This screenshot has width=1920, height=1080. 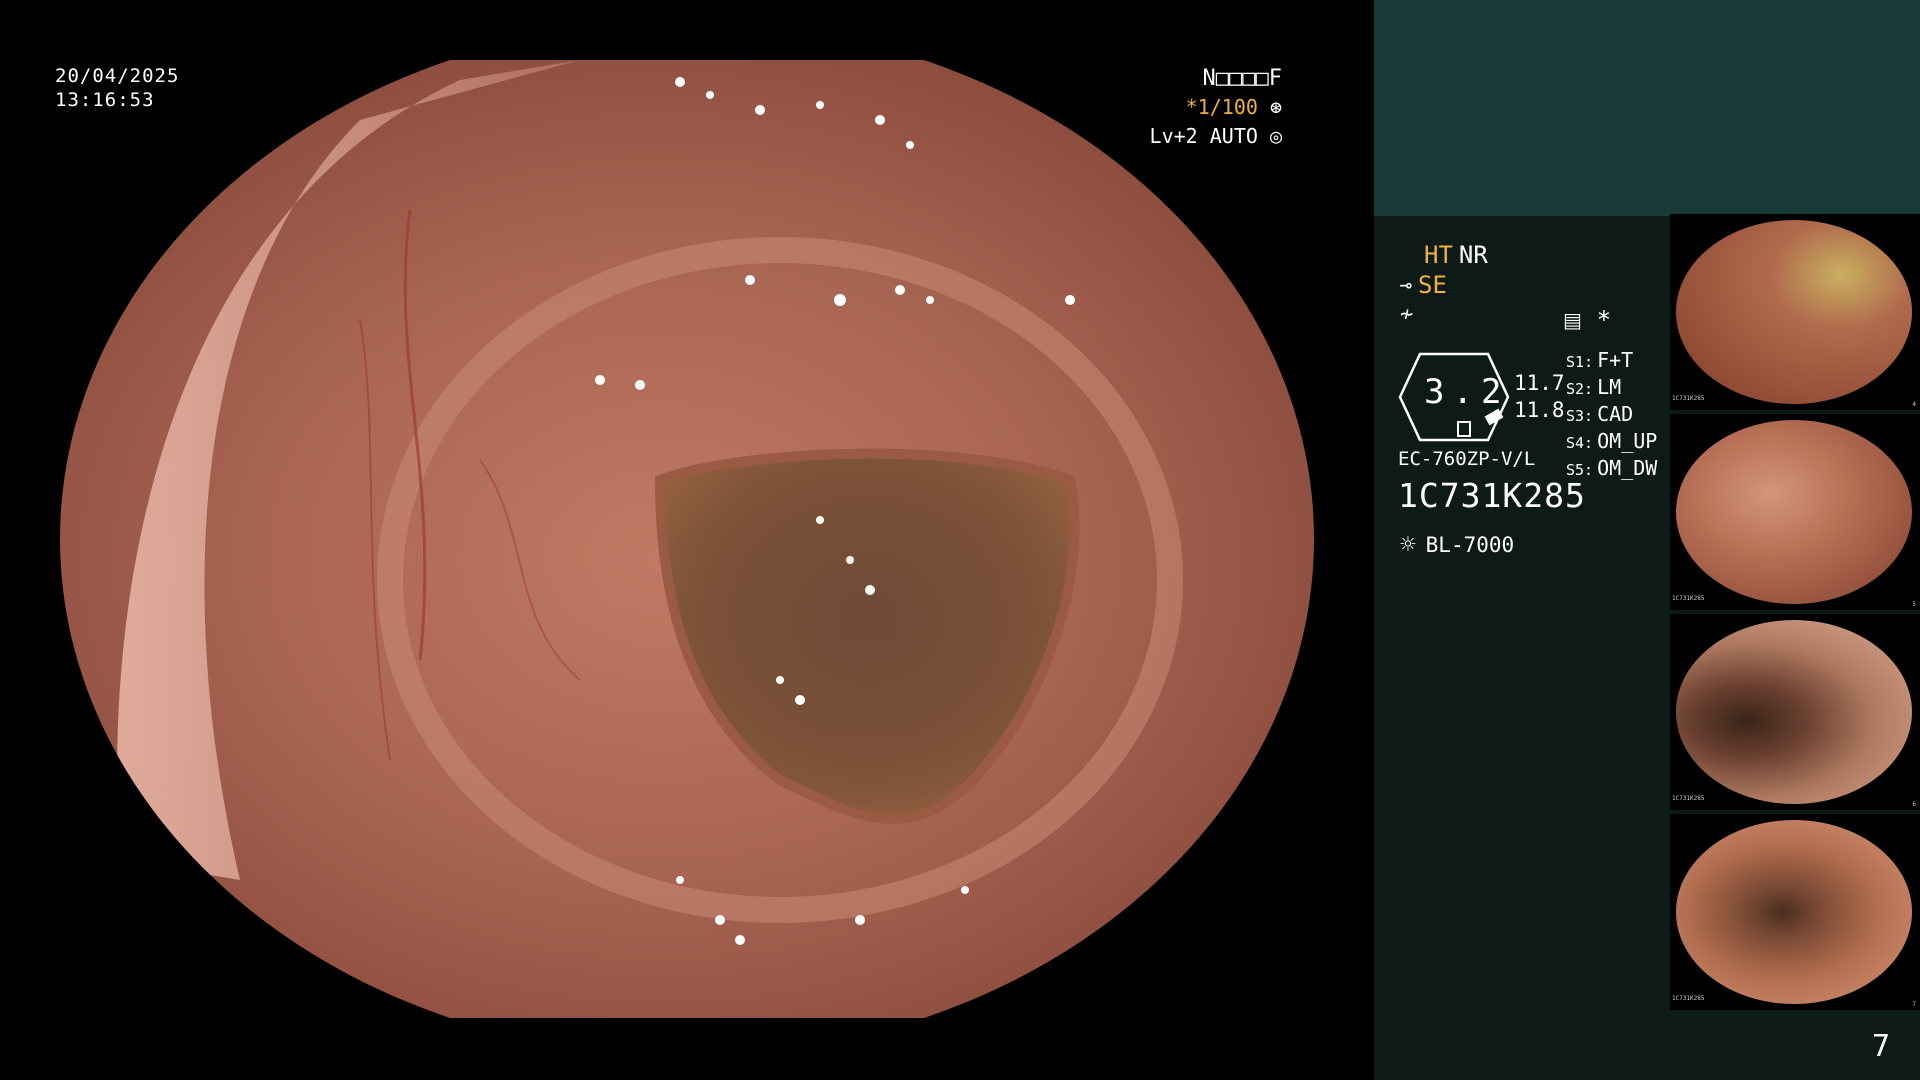 What do you see at coordinates (1647, 108) in the screenshot?
I see `panel-header-area` at bounding box center [1647, 108].